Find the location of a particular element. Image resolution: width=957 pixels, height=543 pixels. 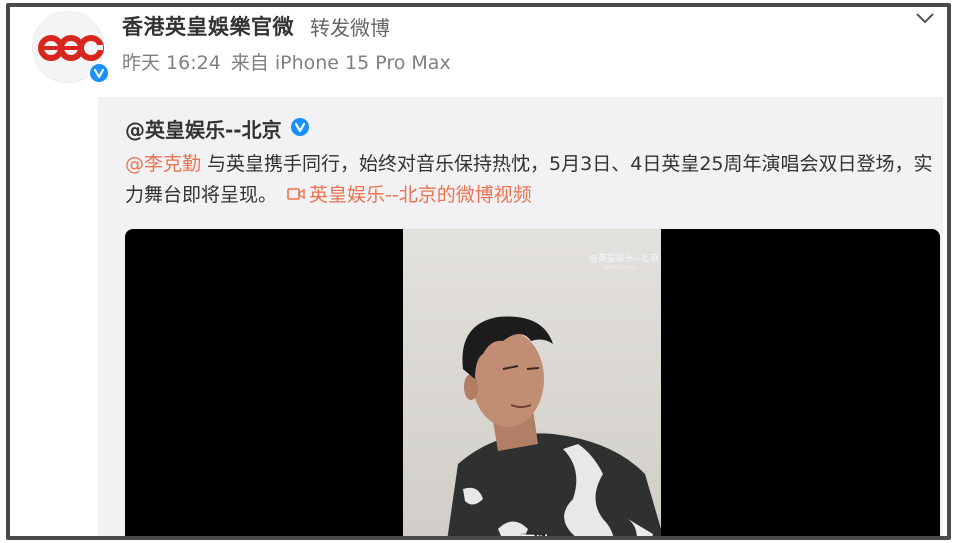

post-source: 来自 iPhone 15 Pro Max is located at coordinates (340, 63).